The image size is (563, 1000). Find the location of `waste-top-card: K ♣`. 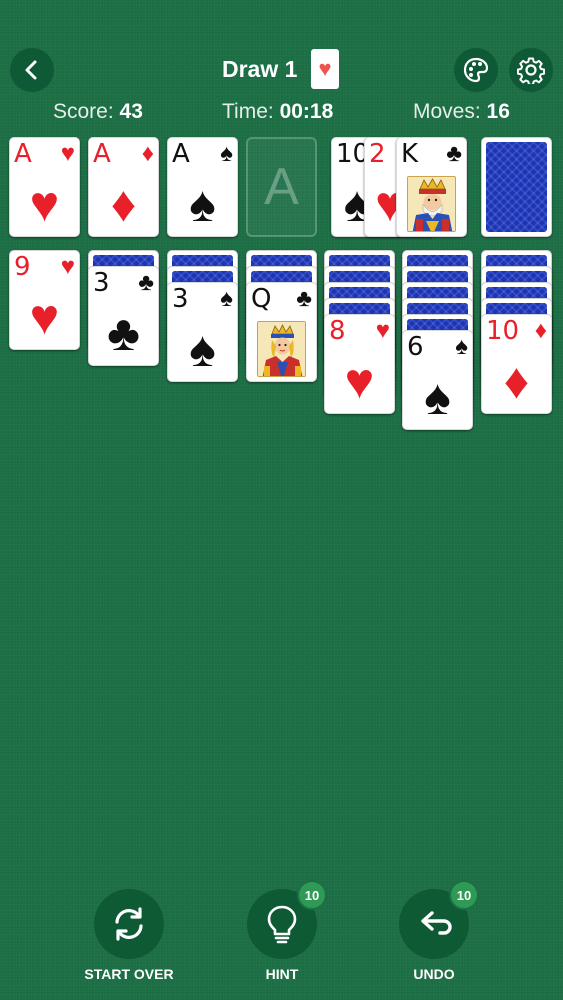

waste-top-card: K ♣ is located at coordinates (431, 187).